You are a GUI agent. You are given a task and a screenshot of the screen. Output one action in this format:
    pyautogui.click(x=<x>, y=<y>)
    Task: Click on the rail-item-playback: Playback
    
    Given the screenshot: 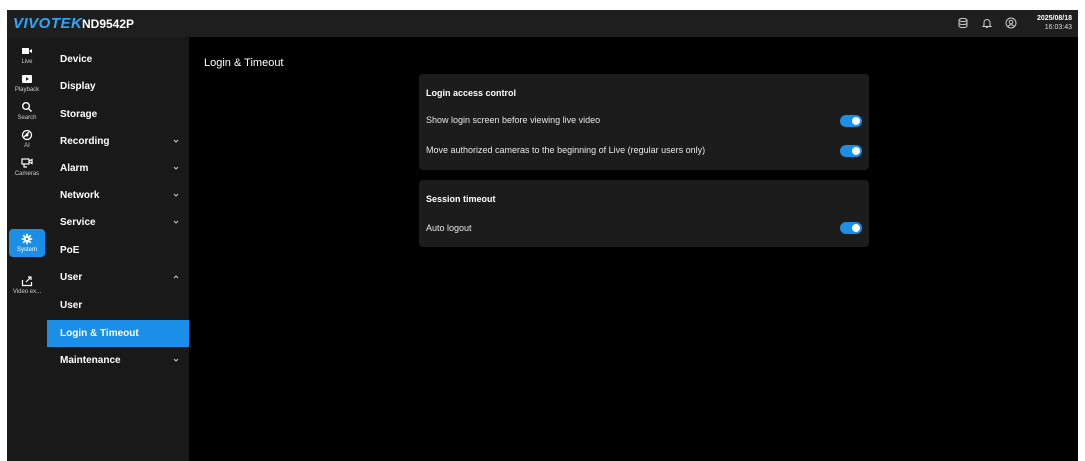 What is the action you would take?
    pyautogui.click(x=27, y=83)
    